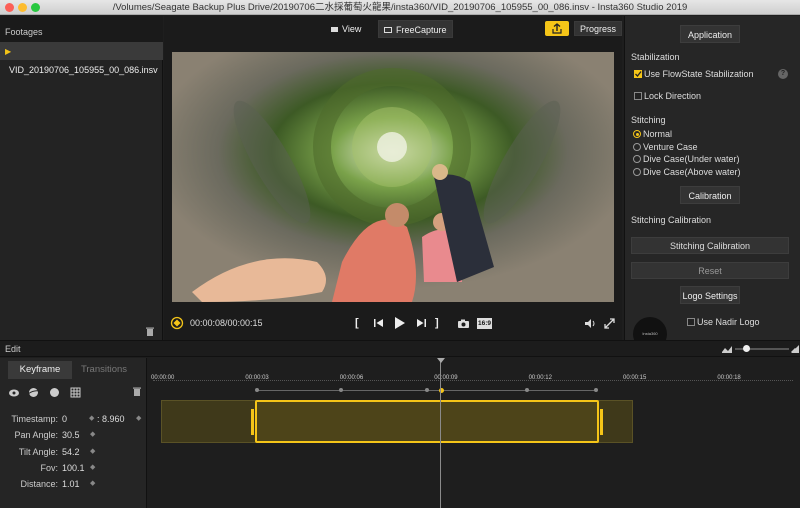 This screenshot has height=508, width=800. I want to click on clip-trim-region, so click(427, 421).